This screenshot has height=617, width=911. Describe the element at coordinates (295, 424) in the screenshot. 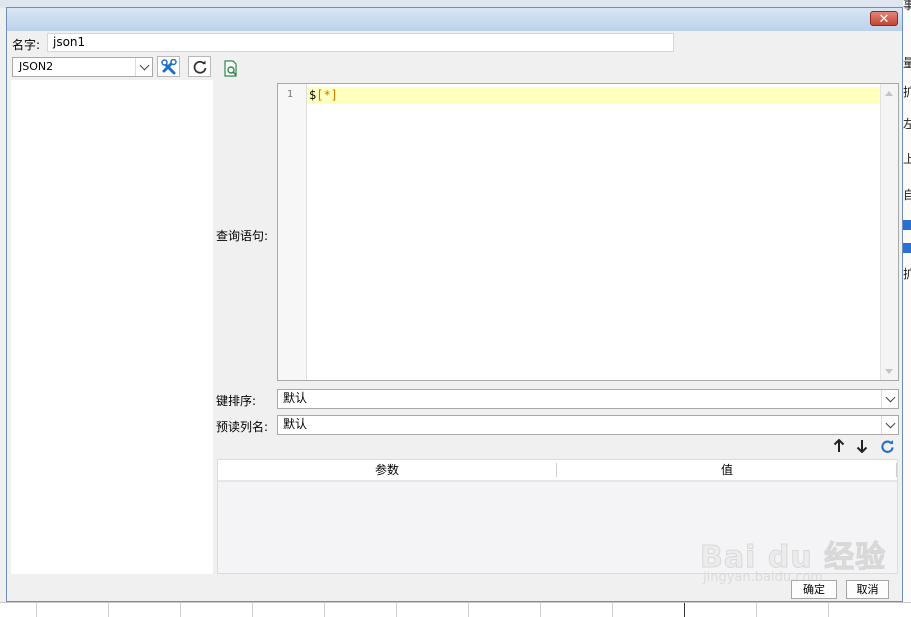

I see `preread-value: 默认` at that location.